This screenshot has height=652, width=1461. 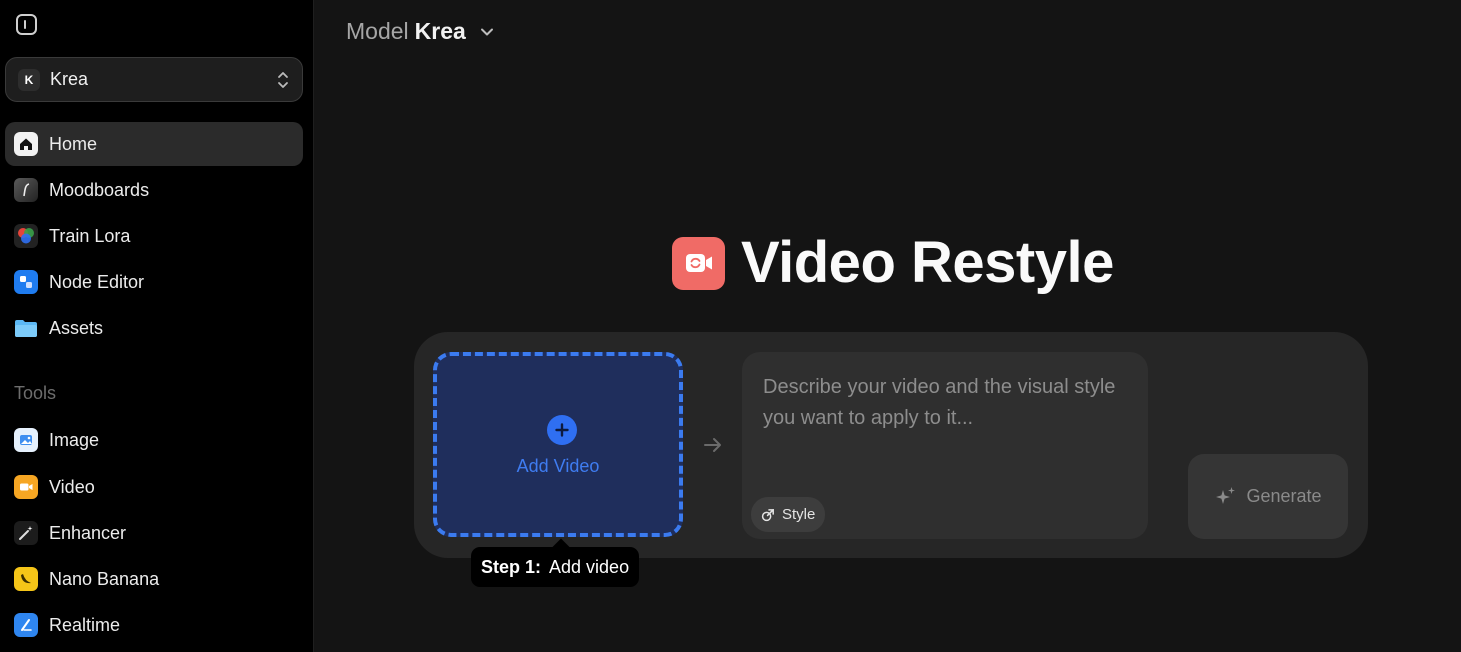 I want to click on sidebar-item-label: Moodboards, so click(x=99, y=189).